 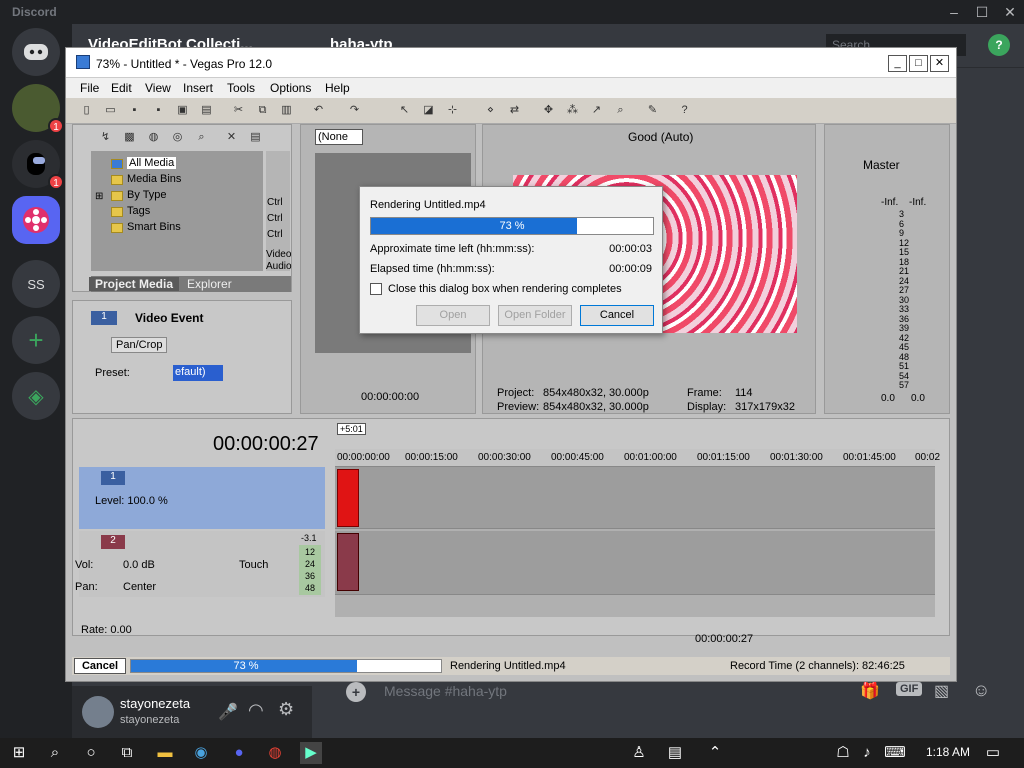 What do you see at coordinates (909, 689) in the screenshot?
I see `gif-button: GIF` at bounding box center [909, 689].